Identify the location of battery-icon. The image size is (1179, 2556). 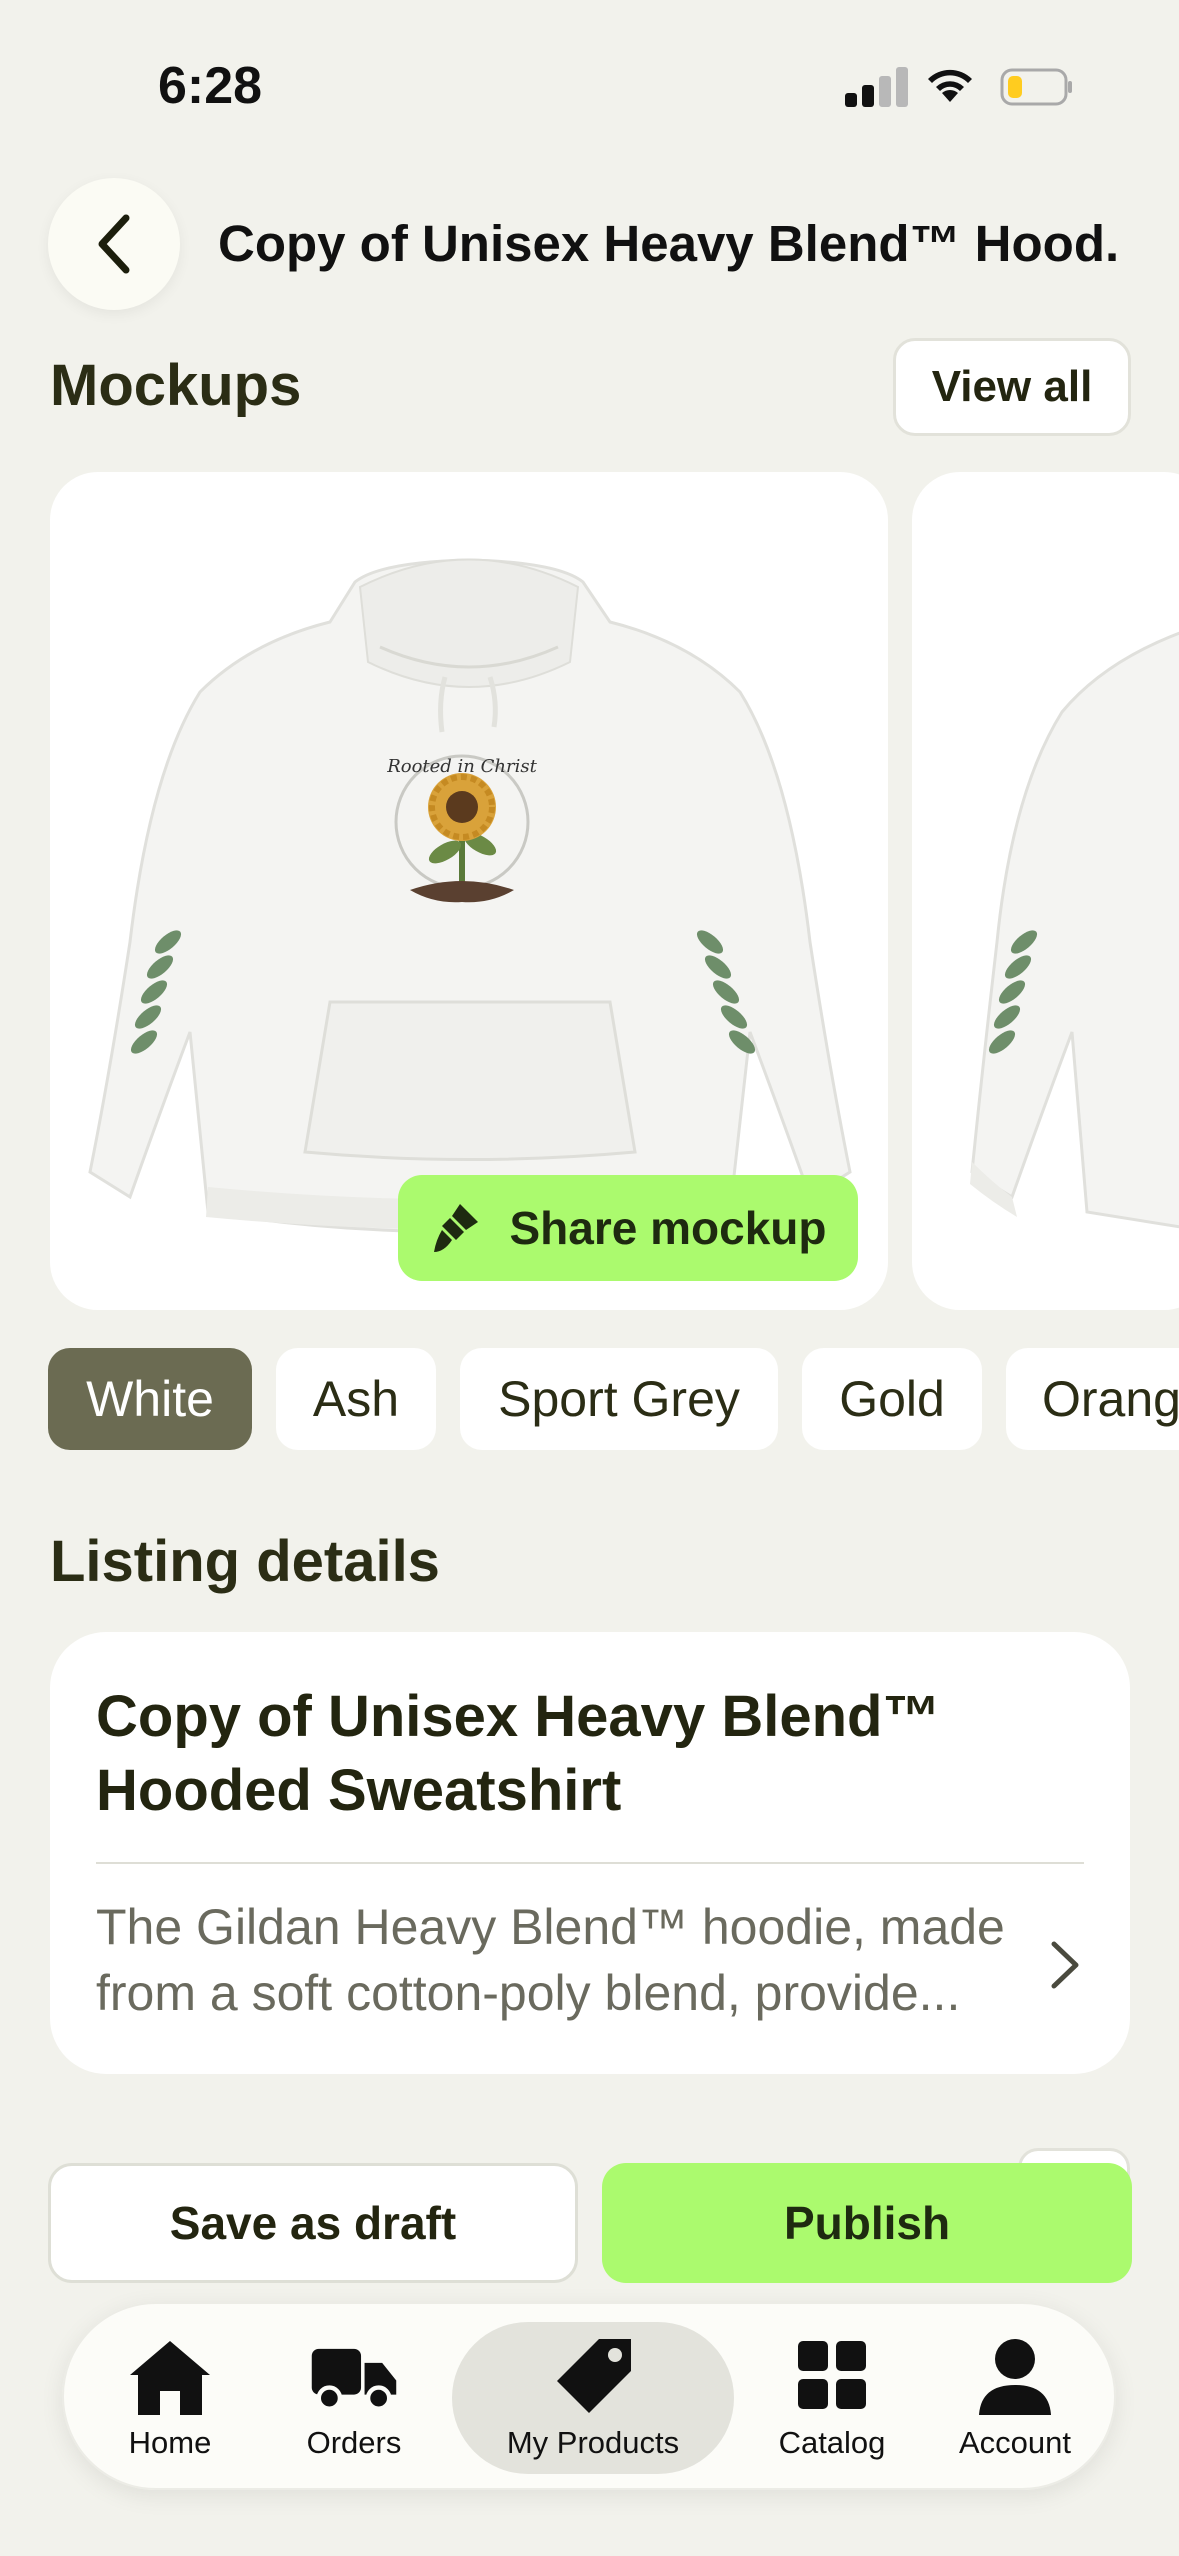
(1036, 87).